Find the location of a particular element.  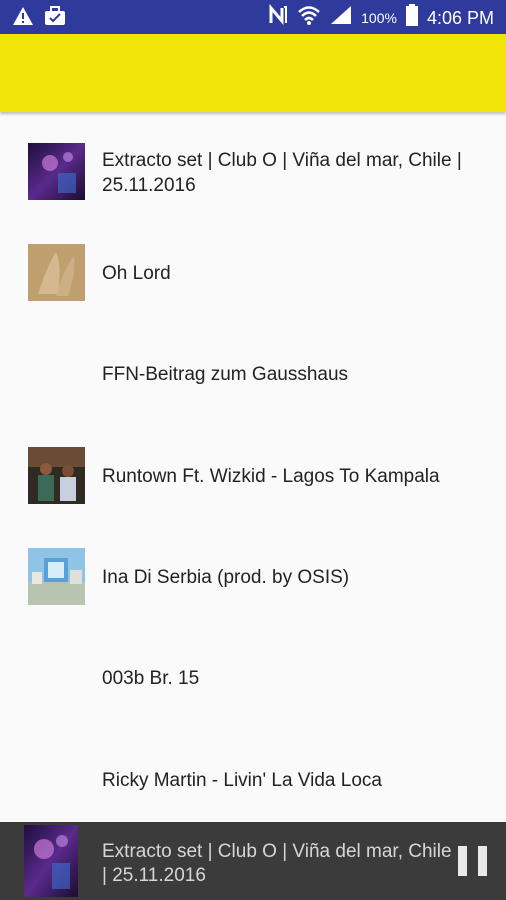

warning-icon is located at coordinates (23, 18).